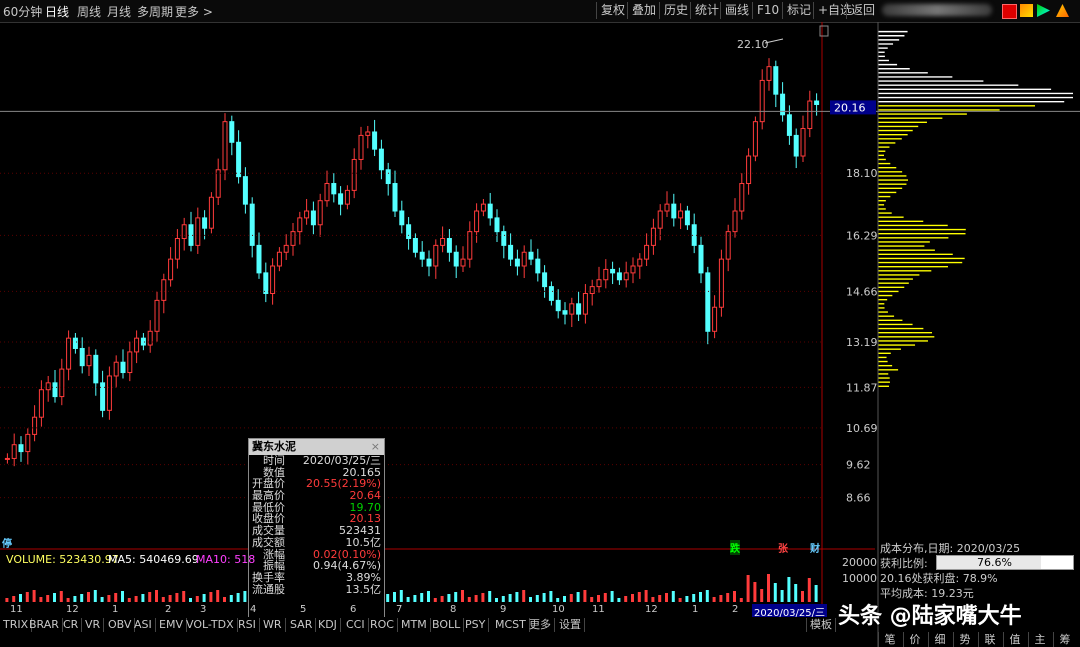 Image resolution: width=1080 pixels, height=647 pixels. I want to click on date-tick: 8, so click(453, 609).